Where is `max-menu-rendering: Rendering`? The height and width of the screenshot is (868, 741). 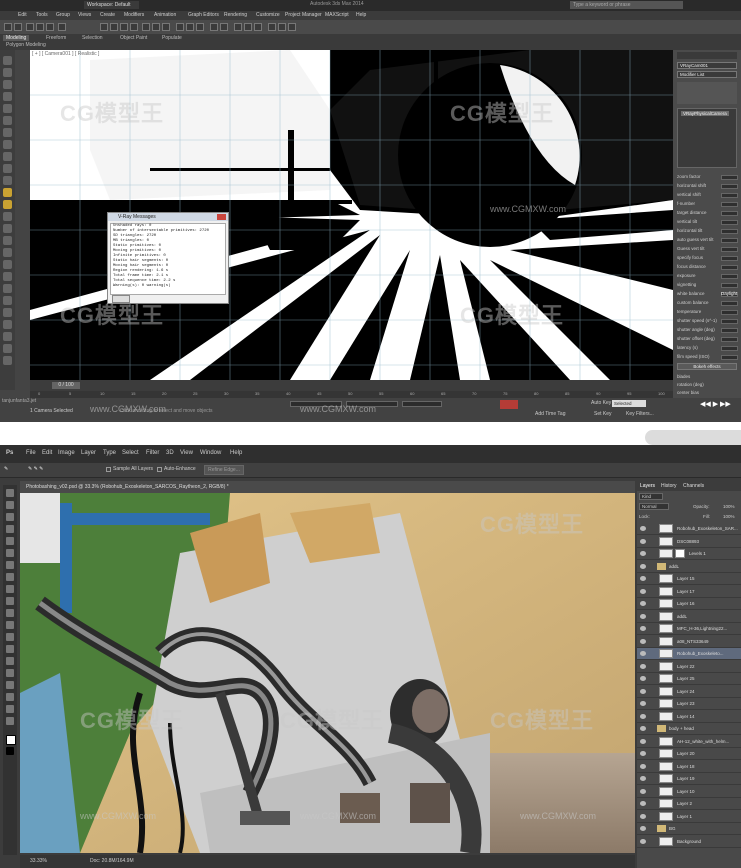
max-menu-rendering: Rendering is located at coordinates (235, 15).